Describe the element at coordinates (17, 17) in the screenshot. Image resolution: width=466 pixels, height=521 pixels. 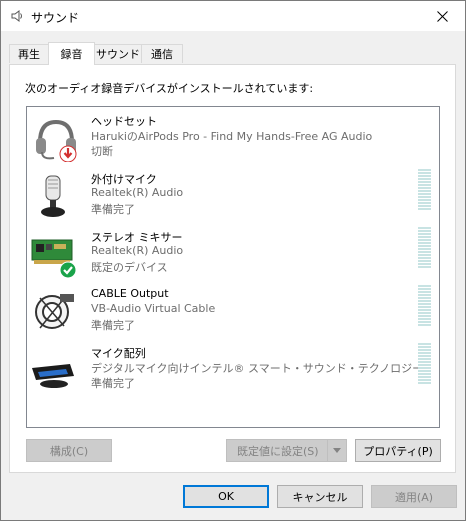
I see `speaker-app-icon` at that location.